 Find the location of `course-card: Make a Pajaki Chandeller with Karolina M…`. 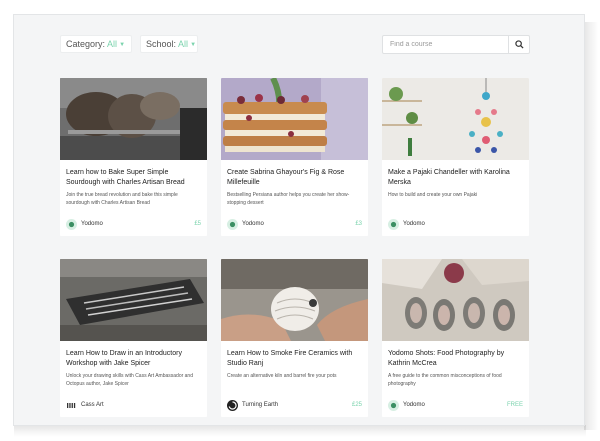

course-card: Make a Pajaki Chandeller with Karolina M… is located at coordinates (455, 157).